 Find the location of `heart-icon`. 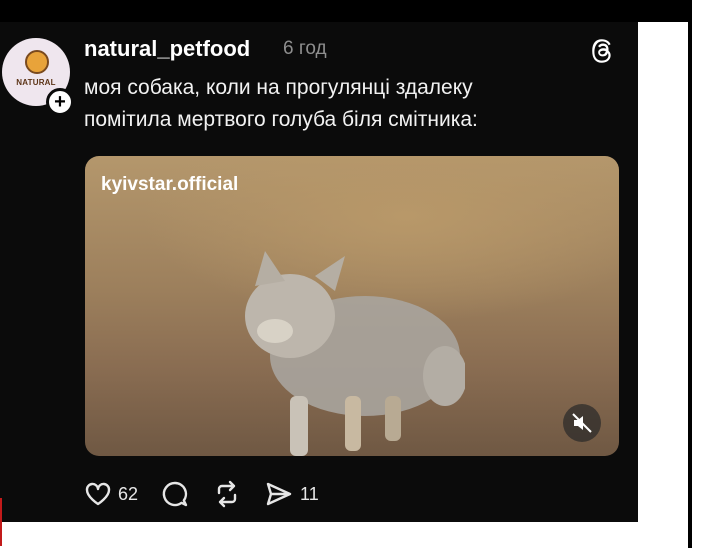

heart-icon is located at coordinates (98, 494).